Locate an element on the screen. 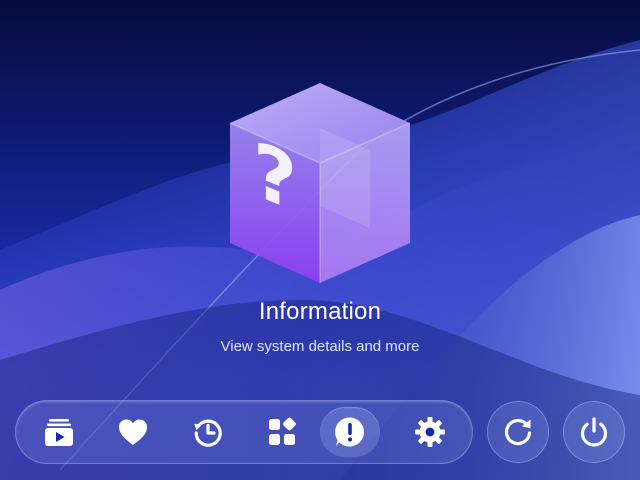 Image resolution: width=640 pixels, height=480 pixels. media-library-icon is located at coordinates (59, 432).